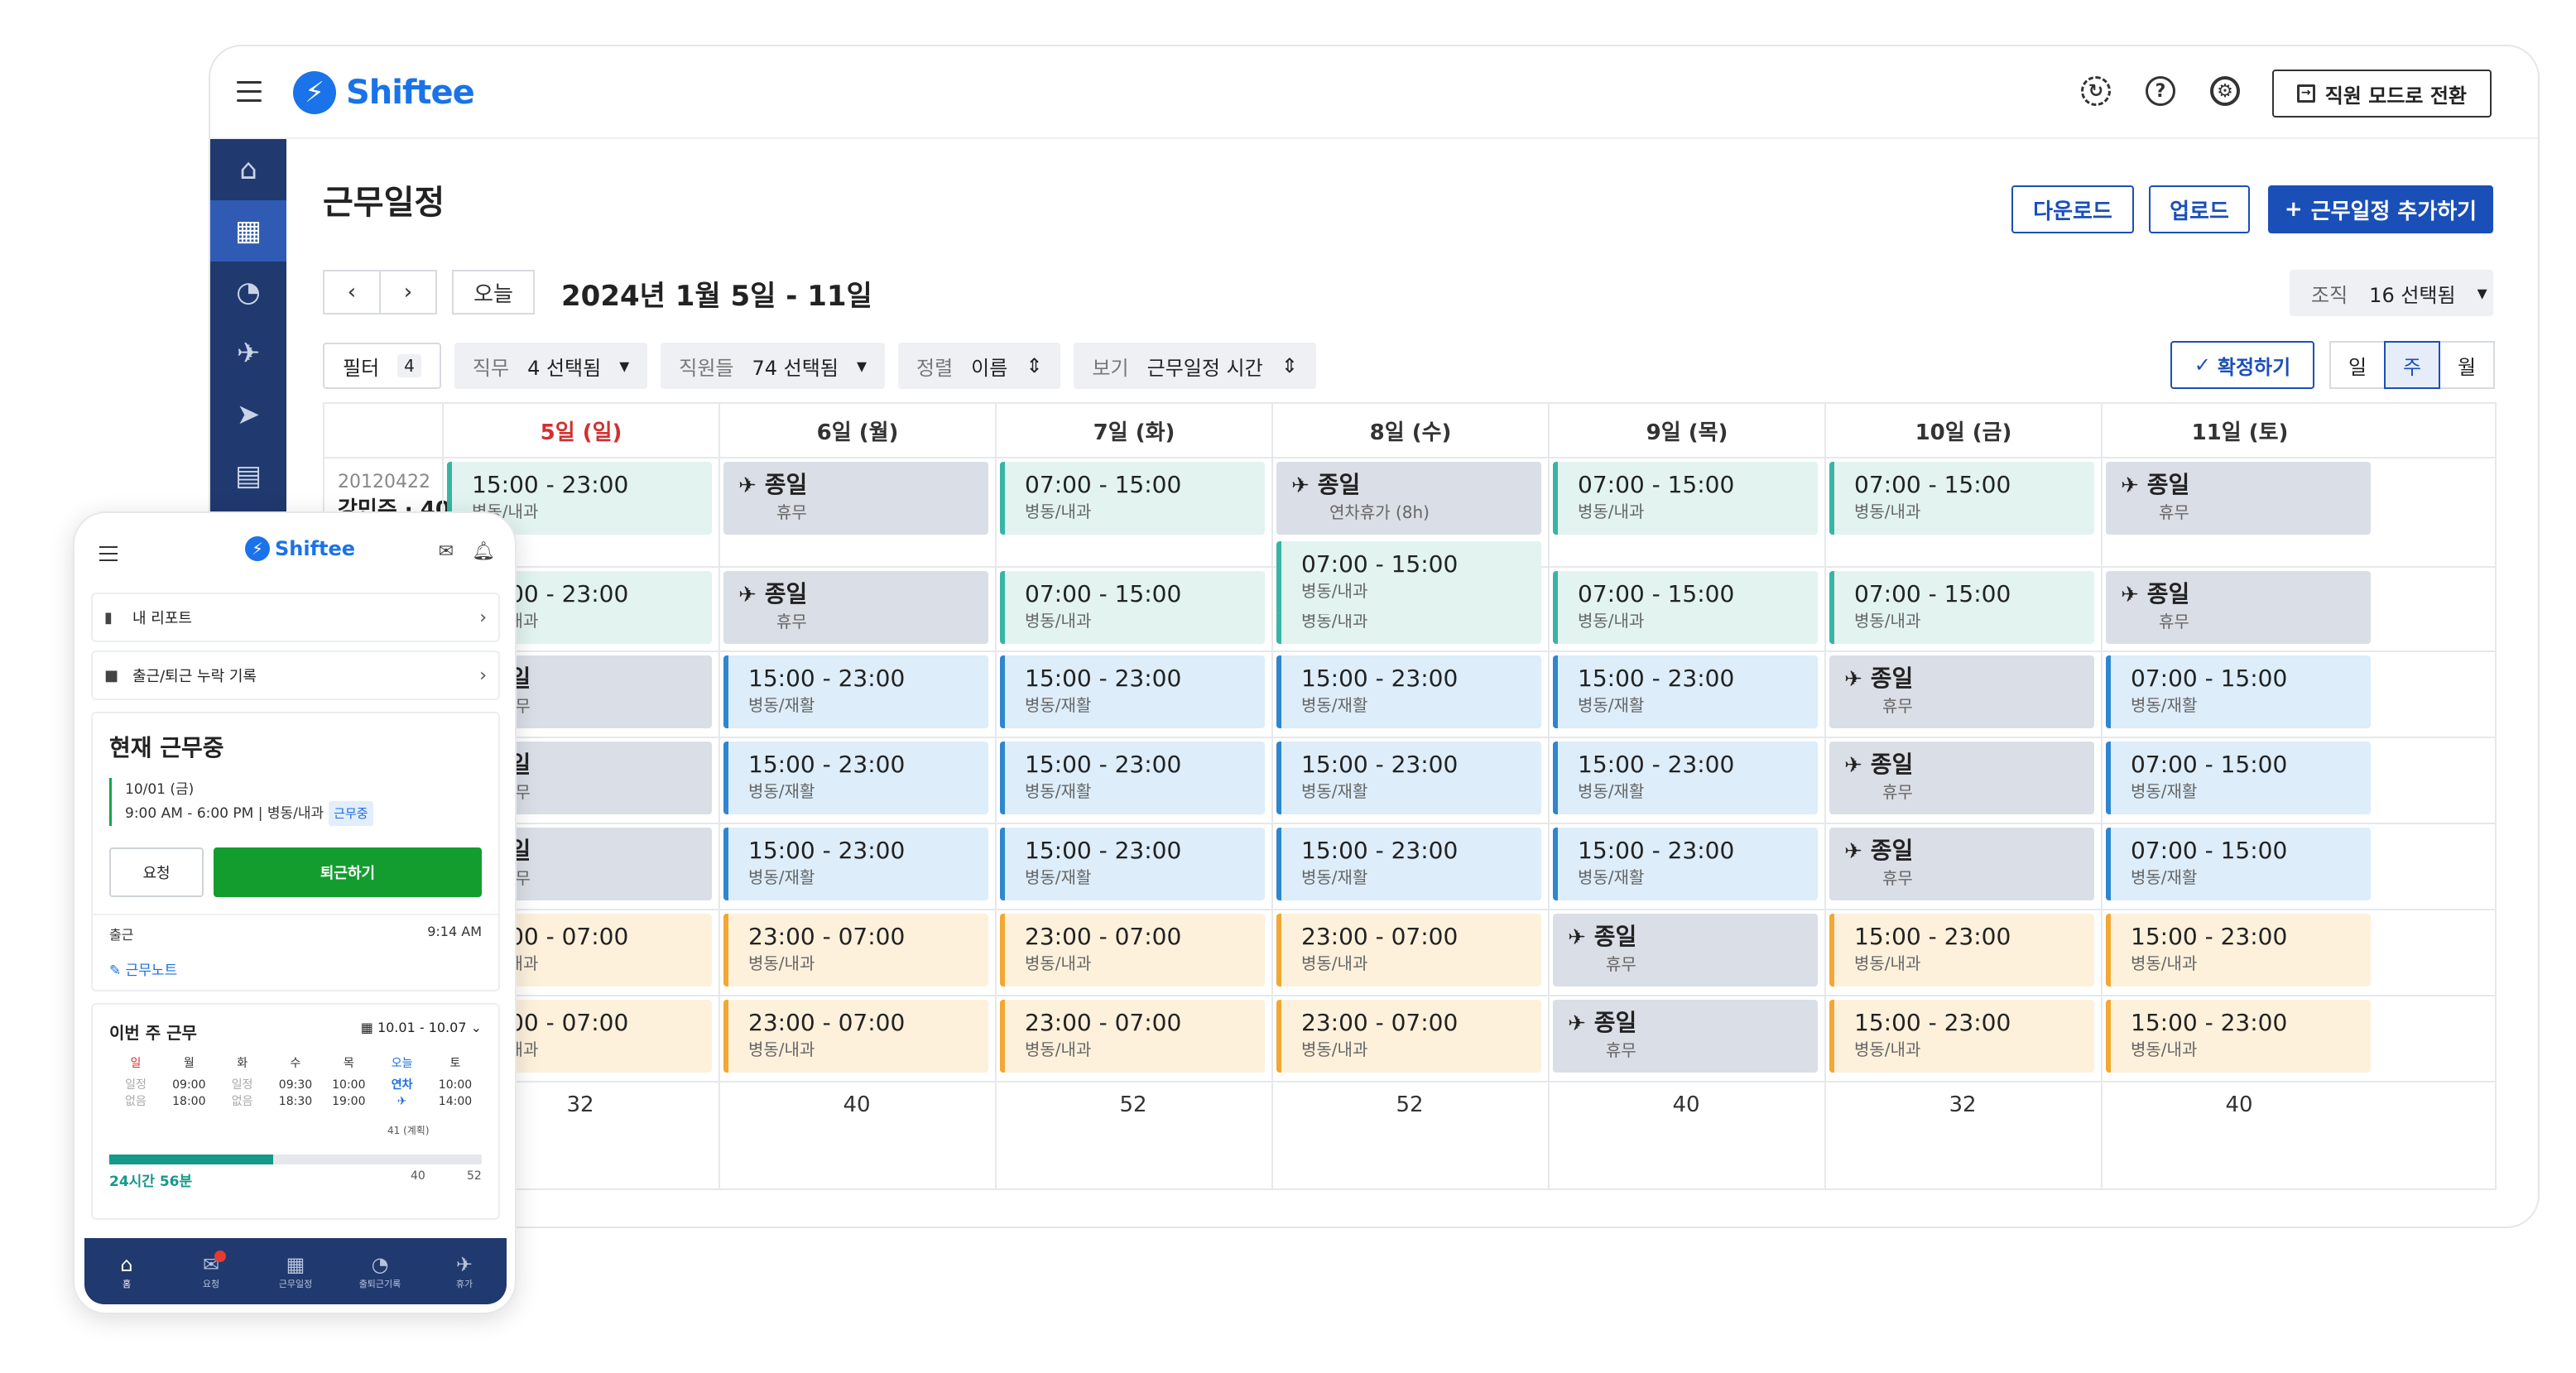 This screenshot has height=1373, width=2576. What do you see at coordinates (2072, 209) in the screenshot?
I see `download-button: 다운로드` at bounding box center [2072, 209].